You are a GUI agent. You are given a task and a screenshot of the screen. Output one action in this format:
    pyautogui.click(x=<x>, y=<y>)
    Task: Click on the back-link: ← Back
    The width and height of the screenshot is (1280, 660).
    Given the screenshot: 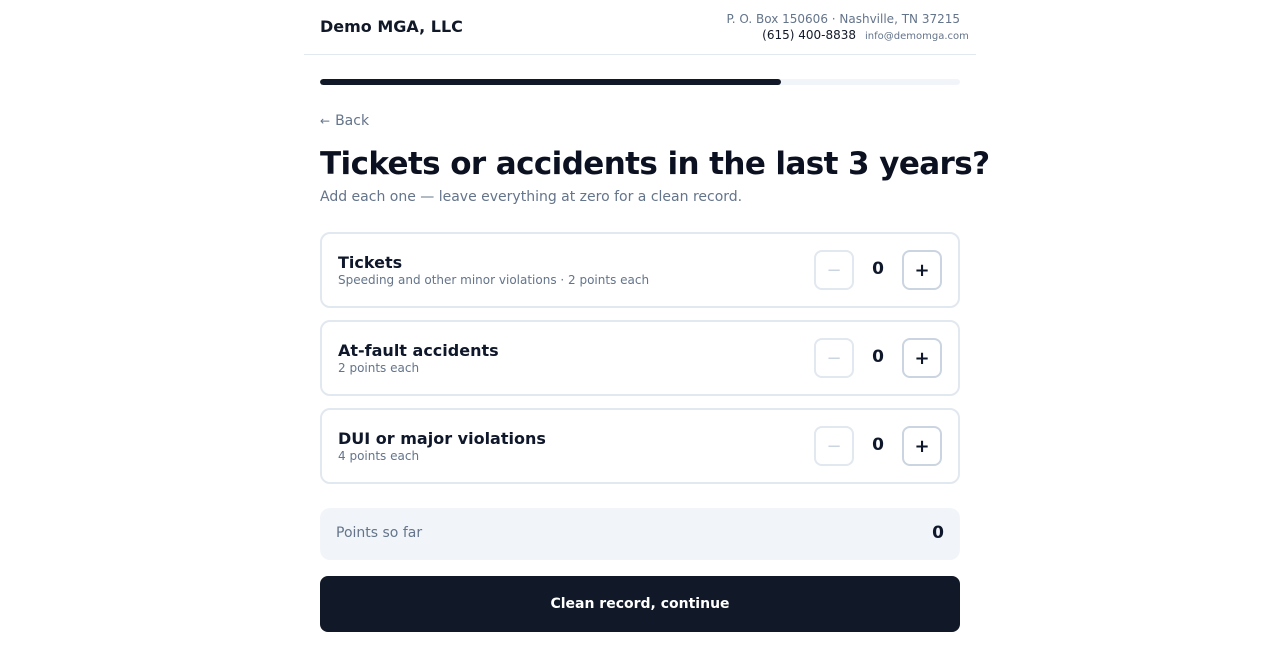 What is the action you would take?
    pyautogui.click(x=344, y=121)
    